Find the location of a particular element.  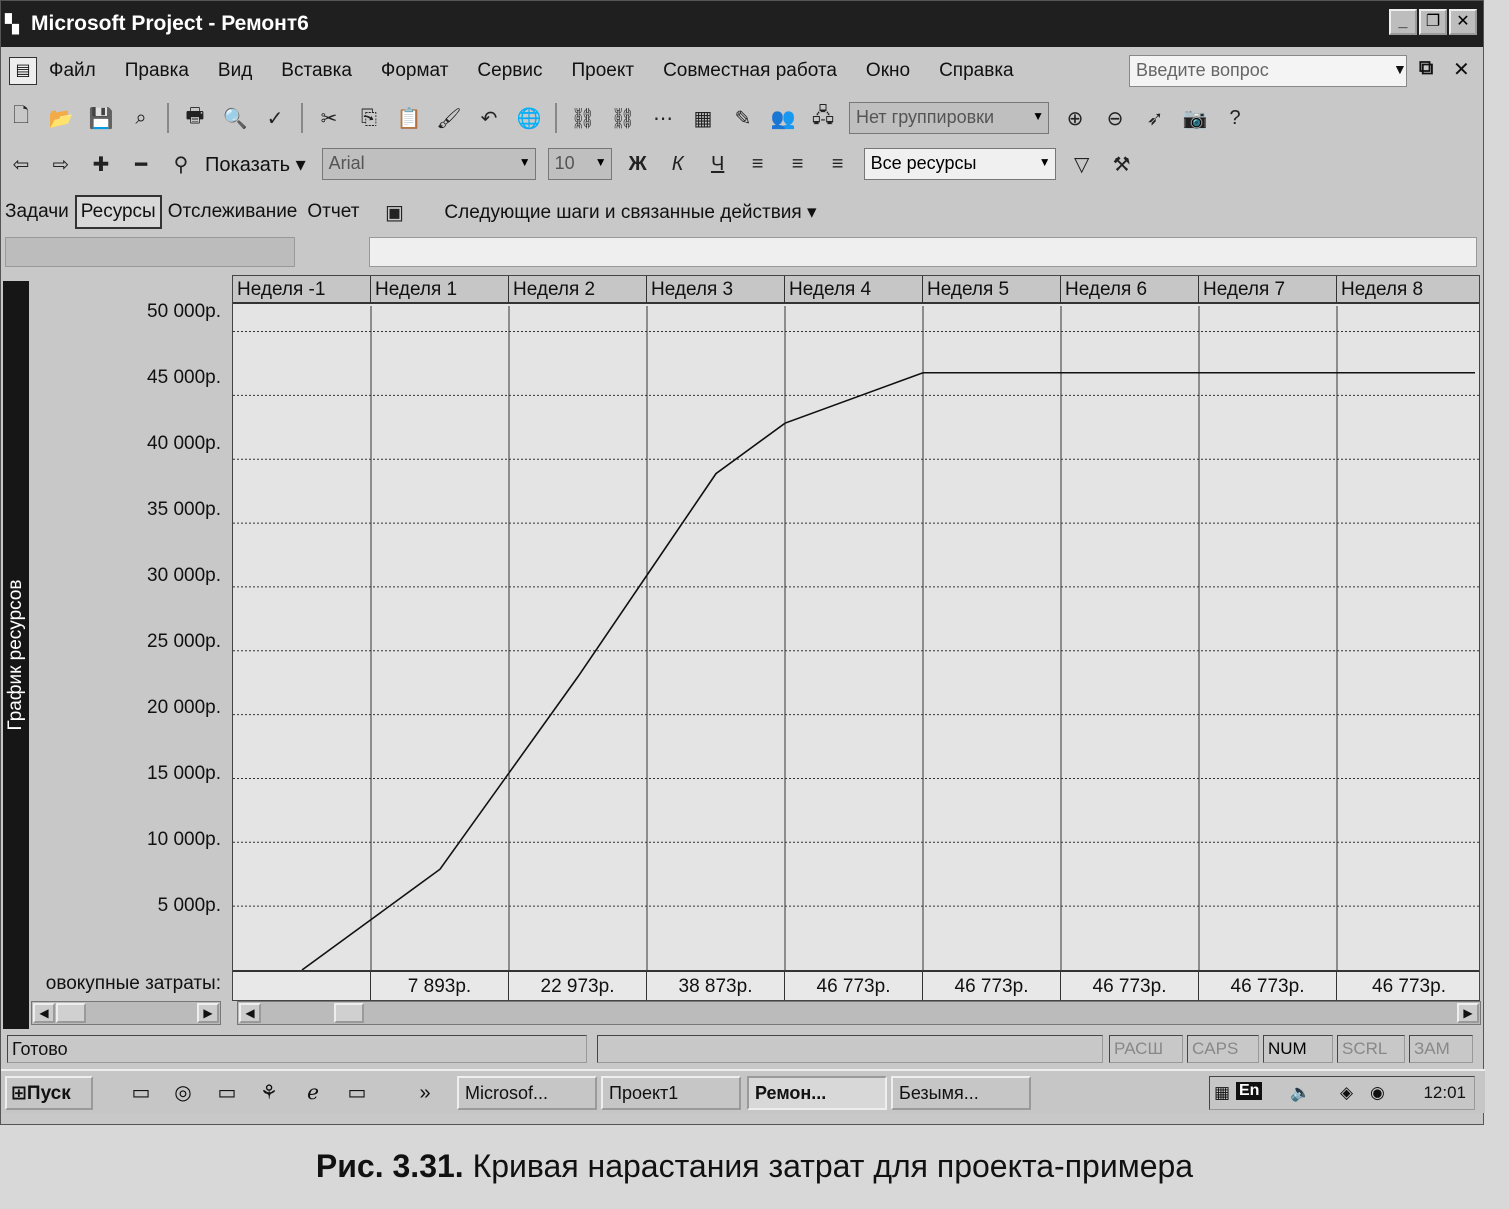

font-size-combo: 10 ▼ is located at coordinates (579, 164).